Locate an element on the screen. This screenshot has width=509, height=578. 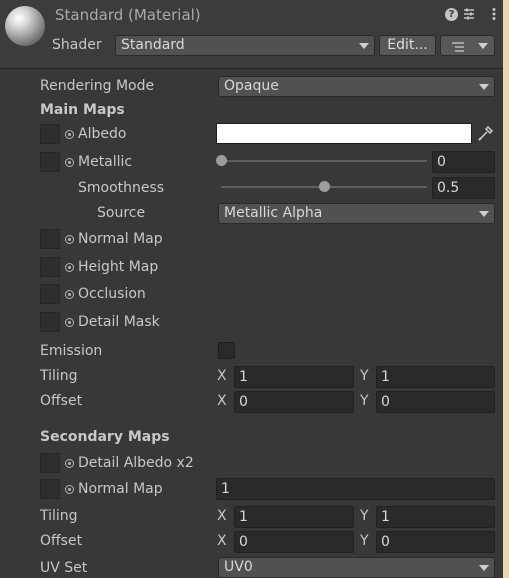
detail-albedo-label-row: Detail Albedo x2 is located at coordinates (129, 463).